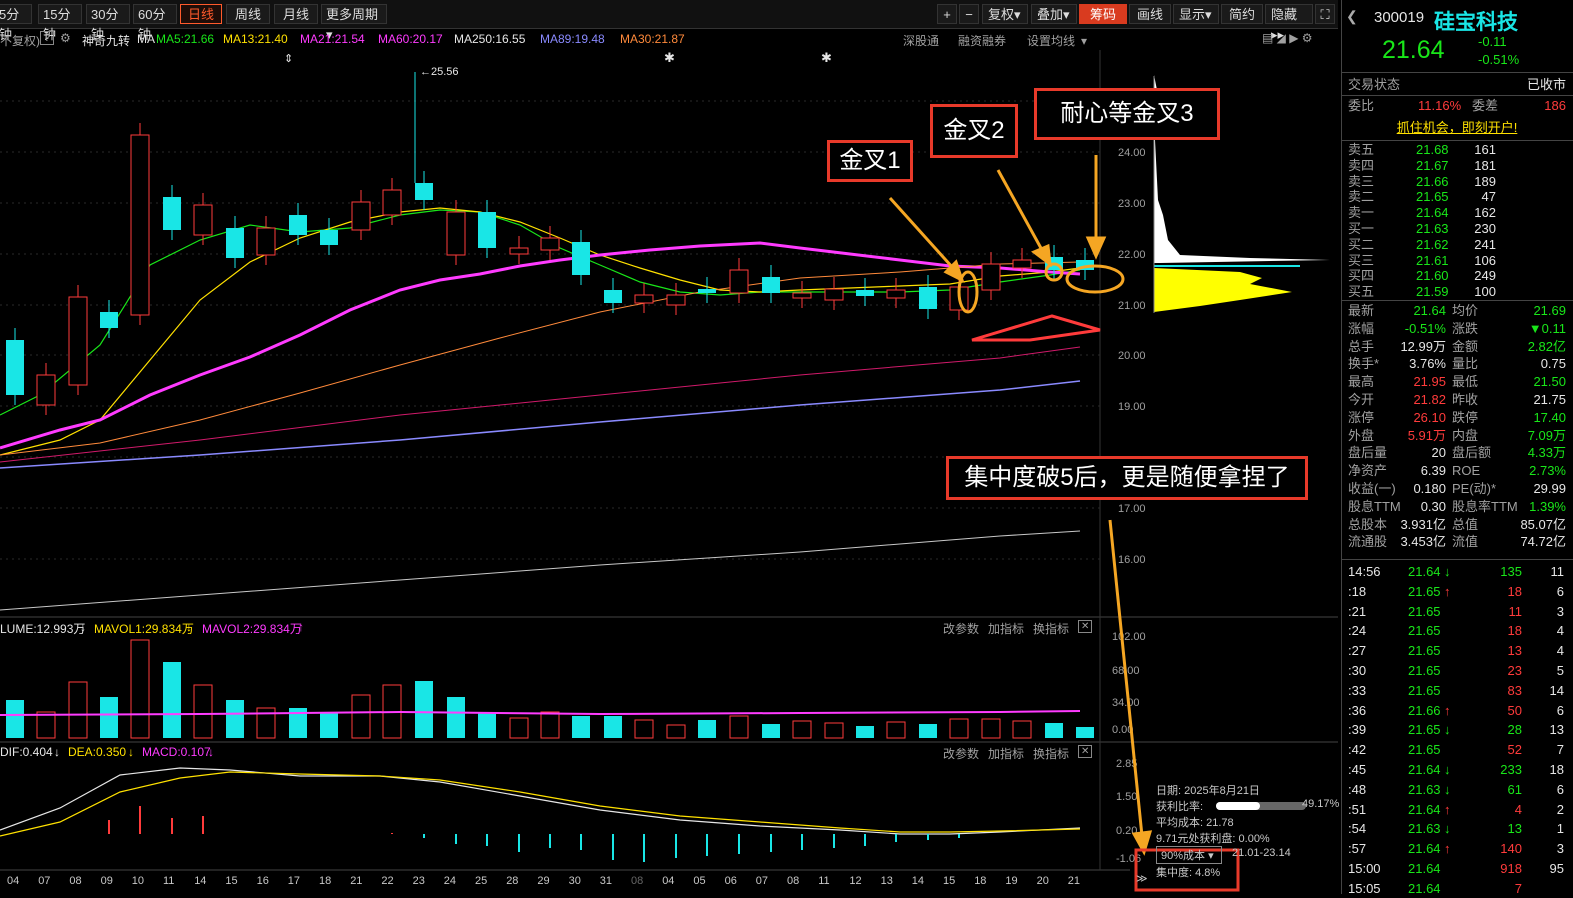 Image resolution: width=1573 pixels, height=898 pixels. I want to click on tick-count: 18, so click(1556, 769).